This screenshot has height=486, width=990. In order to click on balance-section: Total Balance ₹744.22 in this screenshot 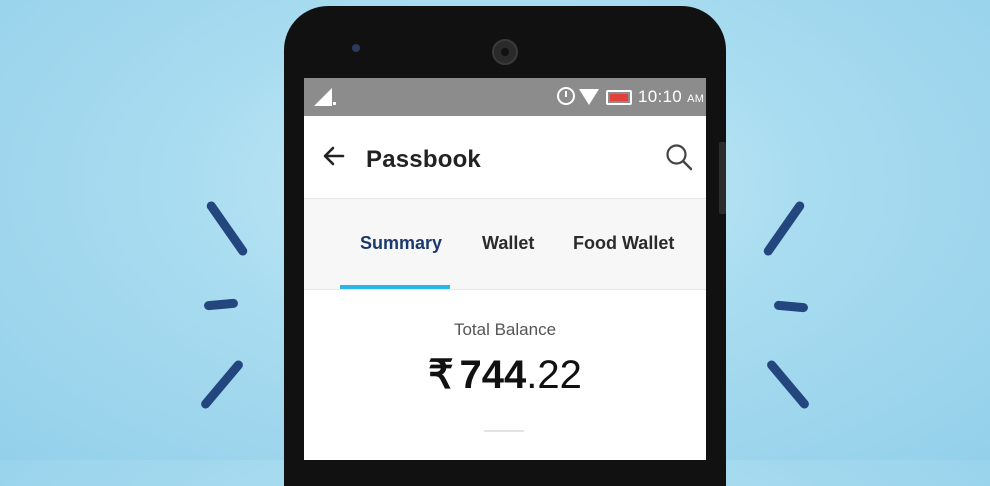, I will do `click(505, 375)`.